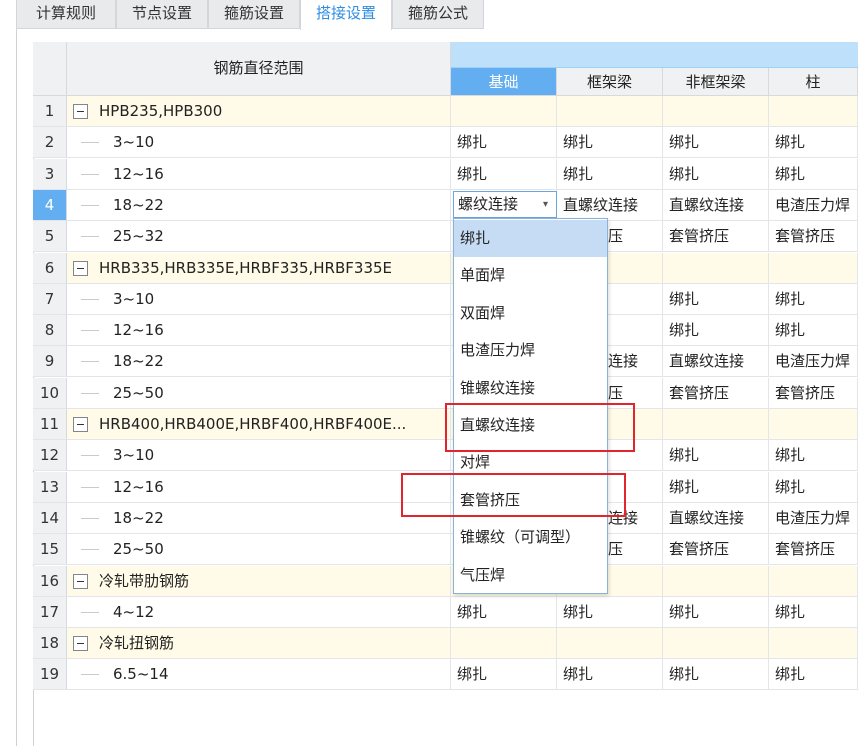  What do you see at coordinates (259, 69) in the screenshot?
I see `range-column-header: 钢筋直径范围` at bounding box center [259, 69].